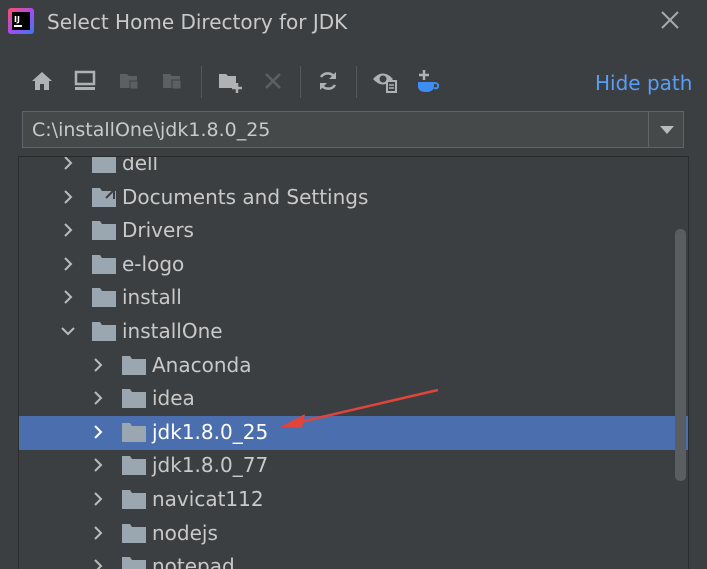  What do you see at coordinates (152, 297) in the screenshot?
I see `tree-row-label: install` at bounding box center [152, 297].